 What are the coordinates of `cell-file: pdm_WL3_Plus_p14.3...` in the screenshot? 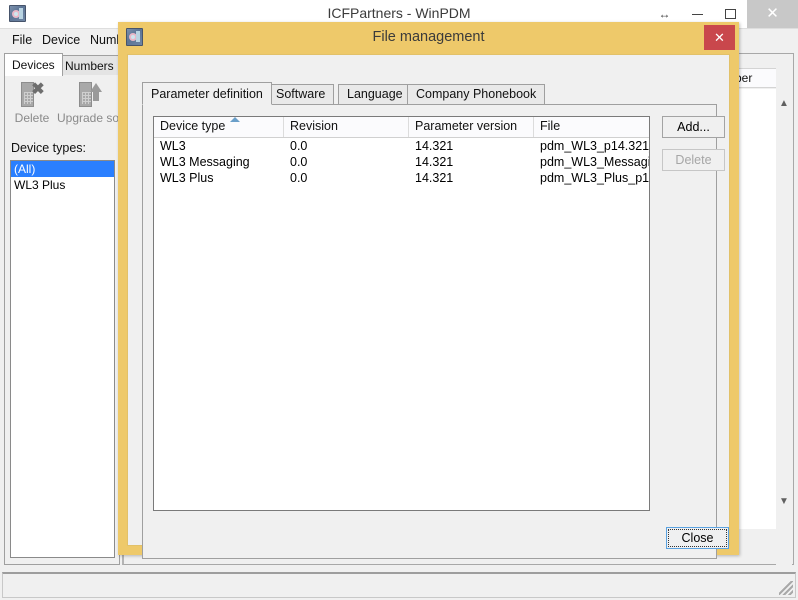 It's located at (595, 178).